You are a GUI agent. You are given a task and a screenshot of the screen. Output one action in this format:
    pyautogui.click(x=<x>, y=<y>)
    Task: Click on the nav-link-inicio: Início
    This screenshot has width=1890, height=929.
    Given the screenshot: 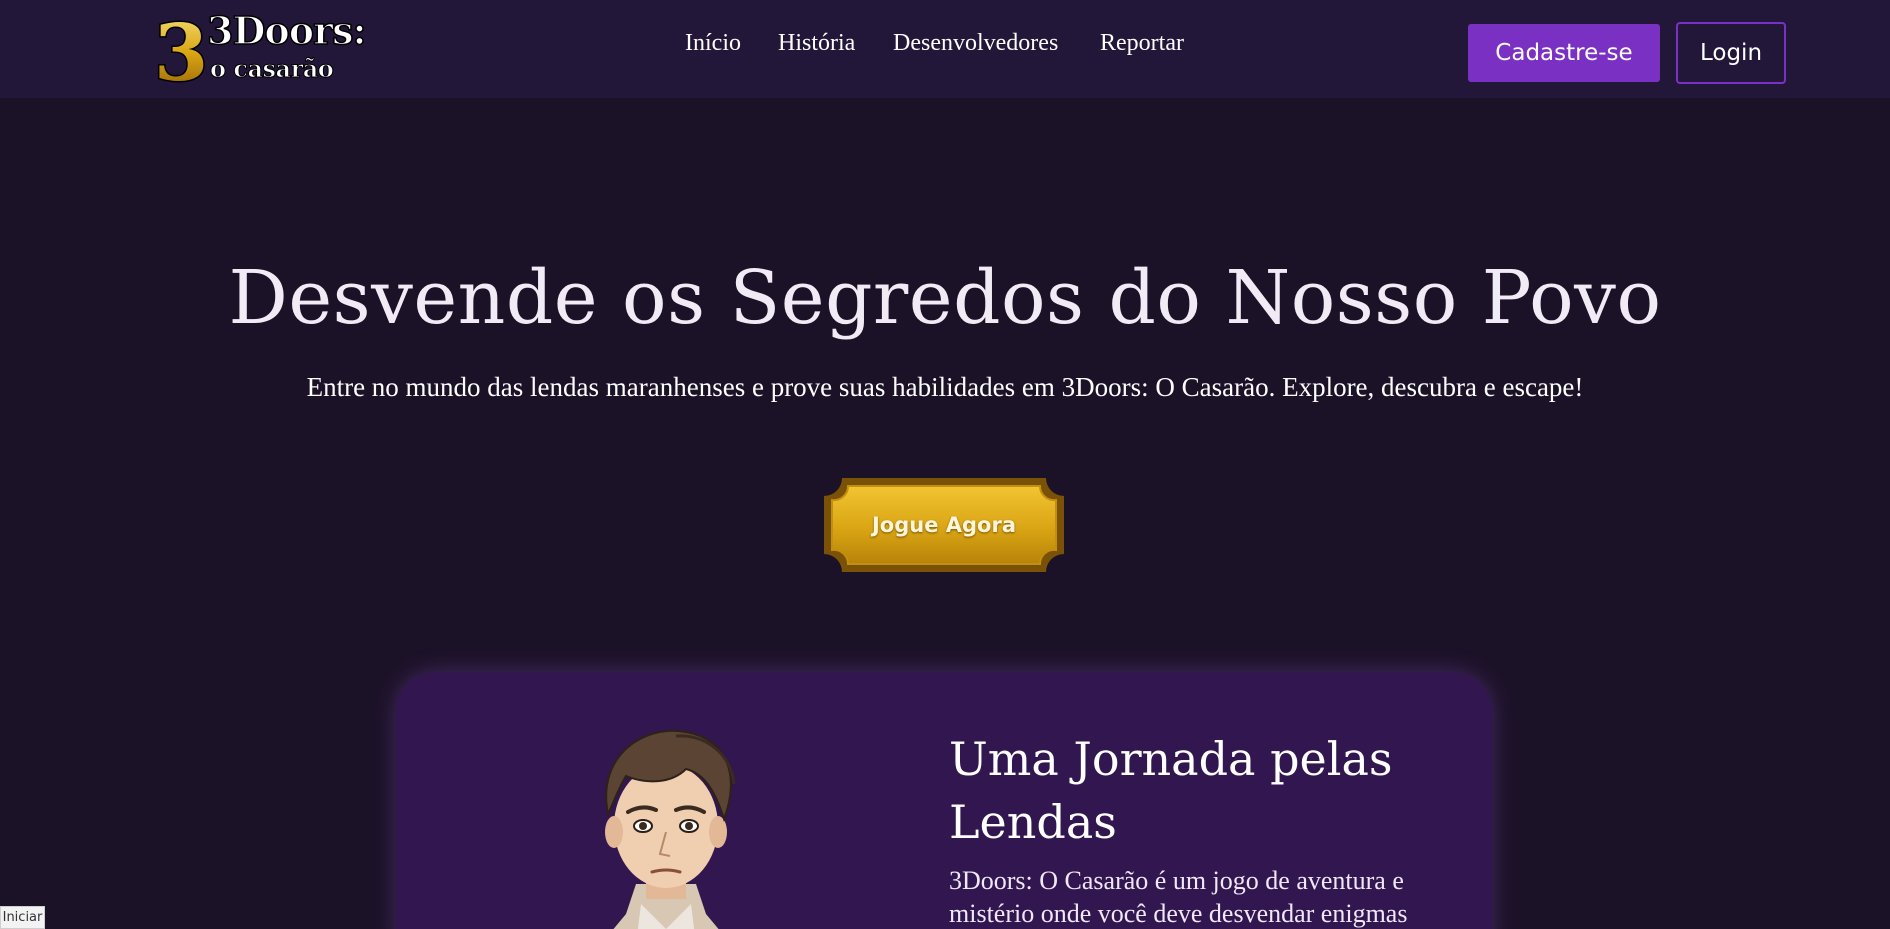 What is the action you would take?
    pyautogui.click(x=713, y=43)
    